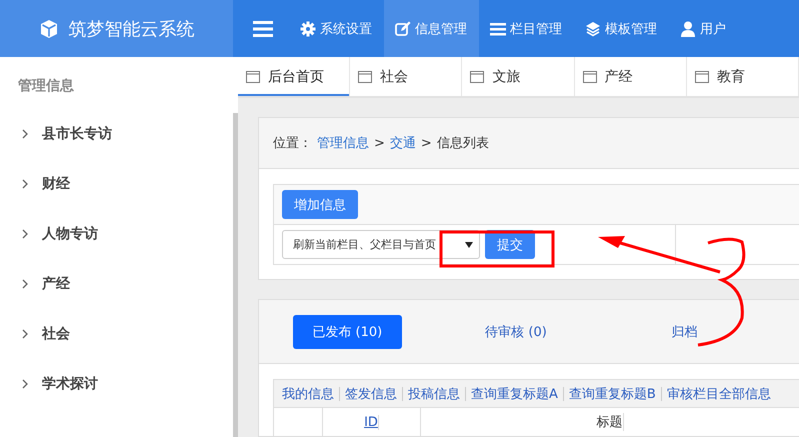 The height and width of the screenshot is (437, 799). What do you see at coordinates (56, 334) in the screenshot?
I see `sidebar-item: 社会` at bounding box center [56, 334].